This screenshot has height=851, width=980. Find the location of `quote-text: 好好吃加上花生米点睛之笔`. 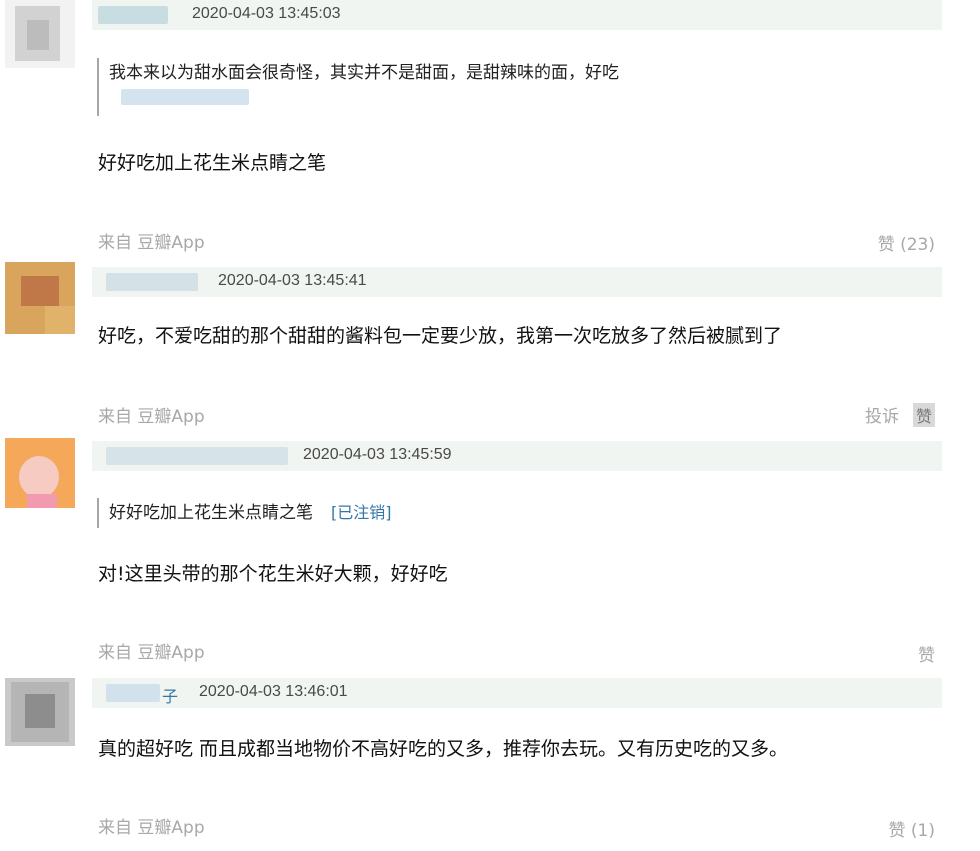

quote-text: 好好吃加上花生米点睛之笔 is located at coordinates (211, 513).